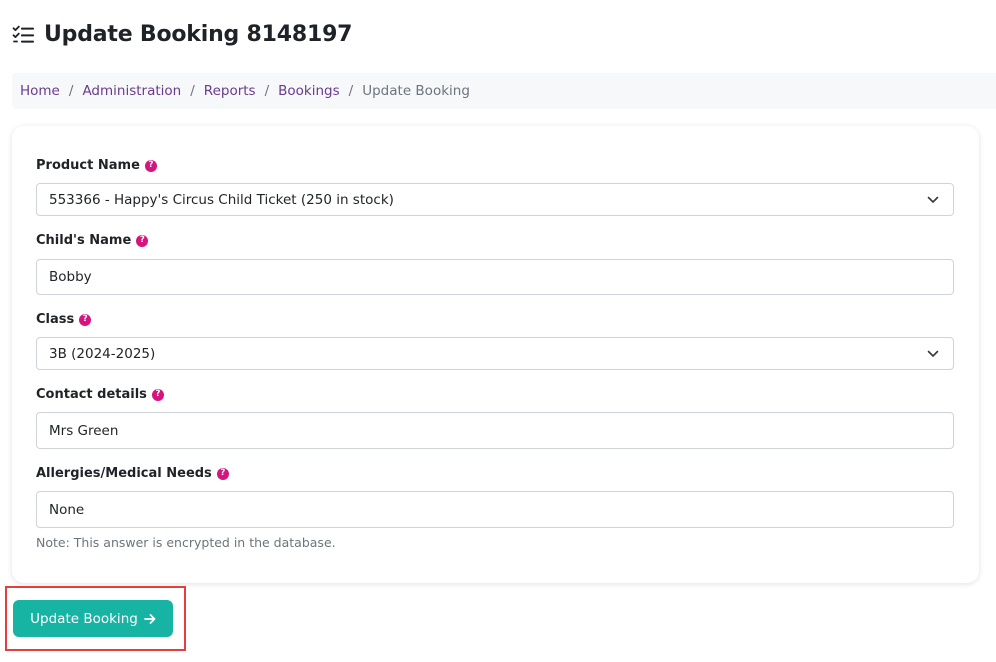  What do you see at coordinates (124, 473) in the screenshot?
I see `allergies-label-text: Allergies/Medical Needs` at bounding box center [124, 473].